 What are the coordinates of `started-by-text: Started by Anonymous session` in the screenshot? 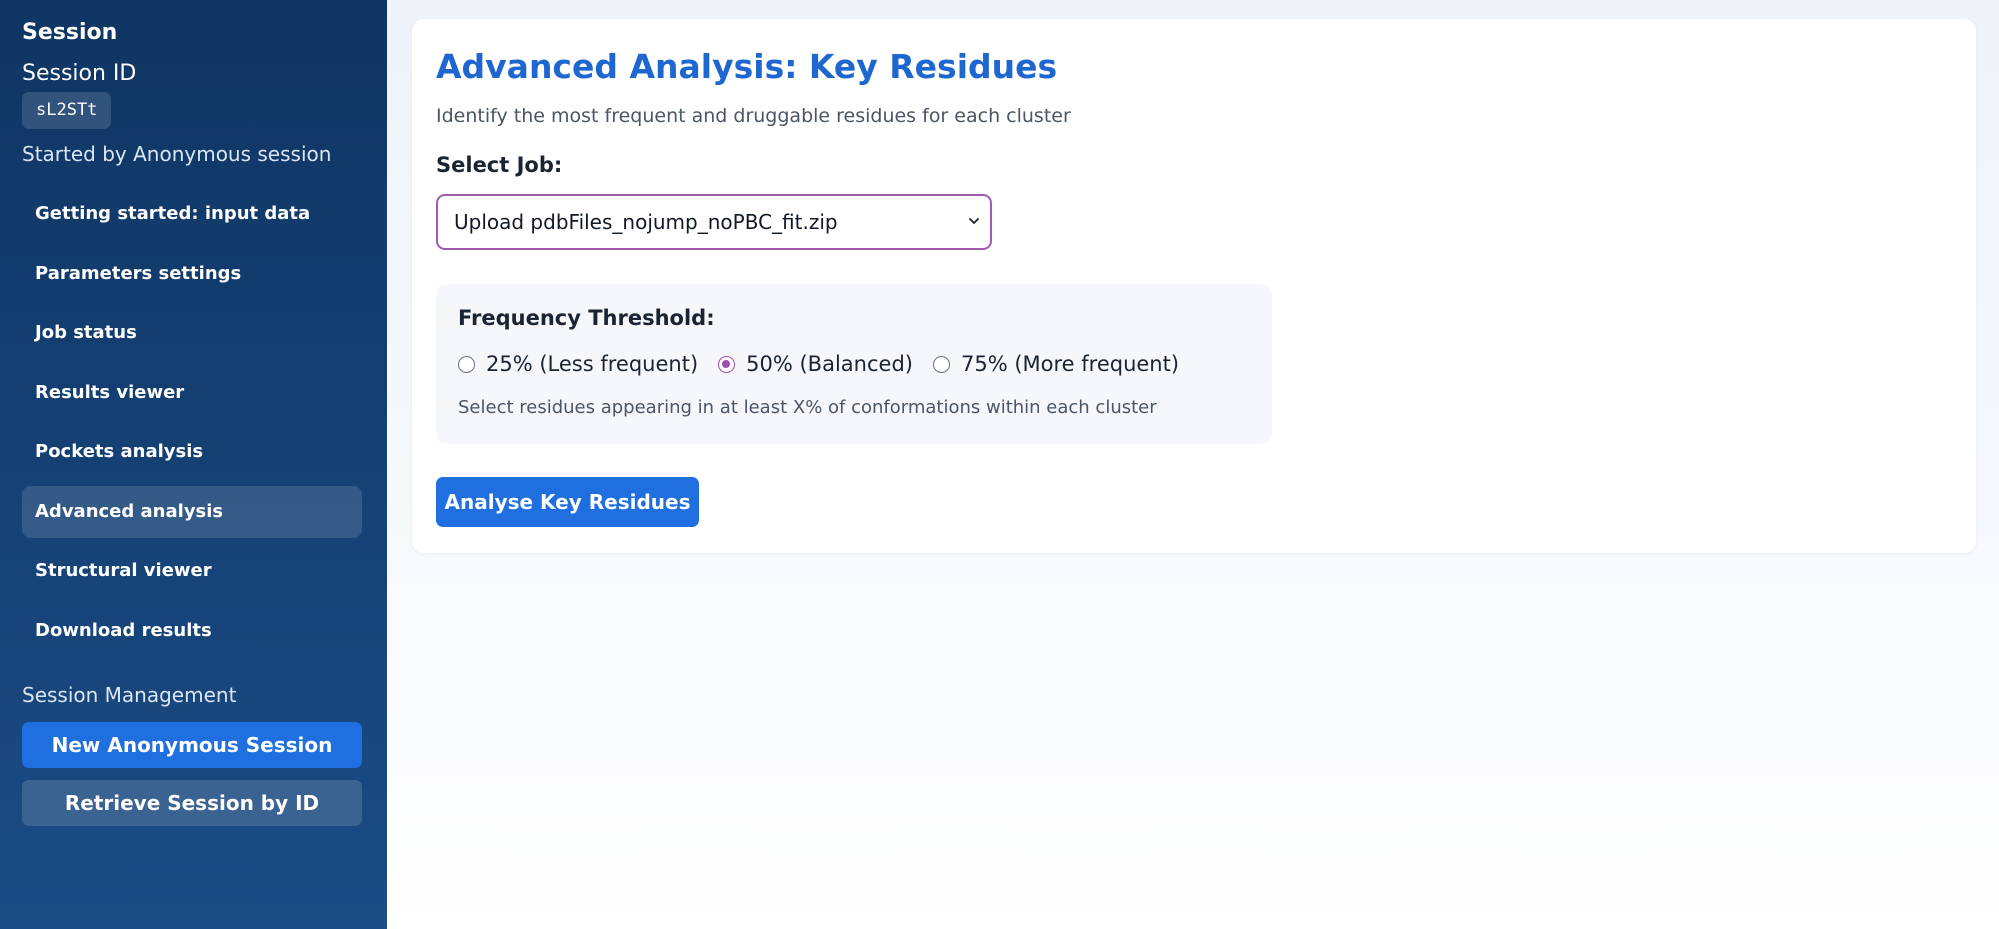 It's located at (177, 154).